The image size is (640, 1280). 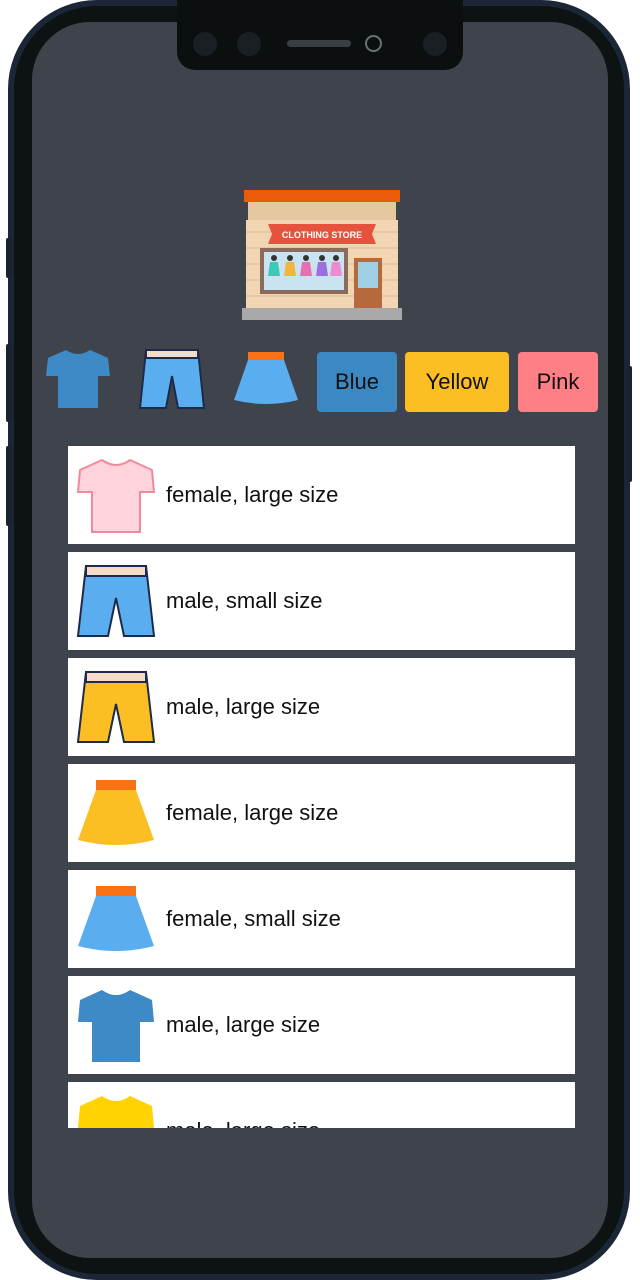 What do you see at coordinates (322, 255) in the screenshot?
I see `clothing-store-icon: CLOTHING STORE` at bounding box center [322, 255].